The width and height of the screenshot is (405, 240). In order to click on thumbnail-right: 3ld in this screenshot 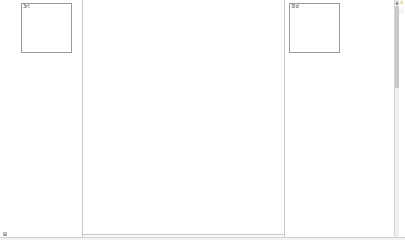, I will do `click(314, 28)`.